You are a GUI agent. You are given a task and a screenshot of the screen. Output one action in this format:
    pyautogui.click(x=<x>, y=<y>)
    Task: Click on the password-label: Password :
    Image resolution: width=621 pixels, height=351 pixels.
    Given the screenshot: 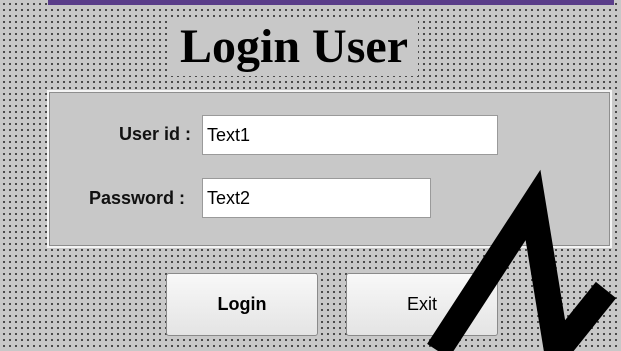 What is the action you would take?
    pyautogui.click(x=137, y=198)
    